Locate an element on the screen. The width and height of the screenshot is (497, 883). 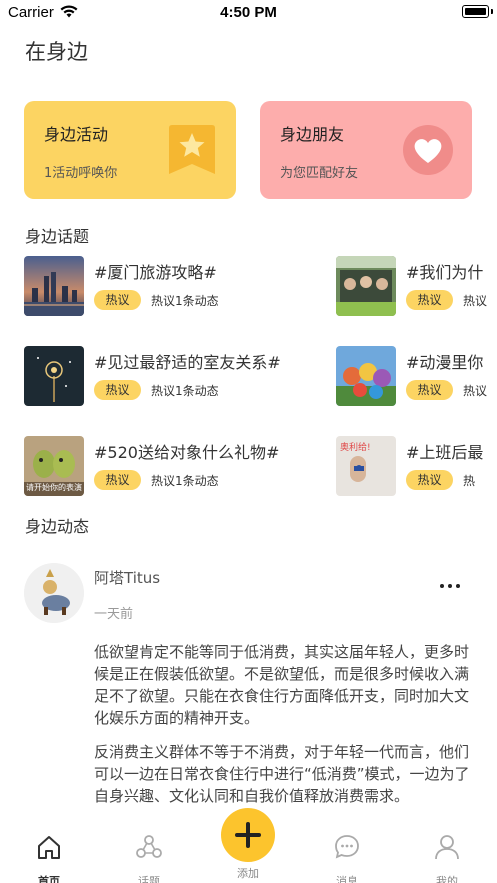
post-time: 一天前 is located at coordinates (114, 614).